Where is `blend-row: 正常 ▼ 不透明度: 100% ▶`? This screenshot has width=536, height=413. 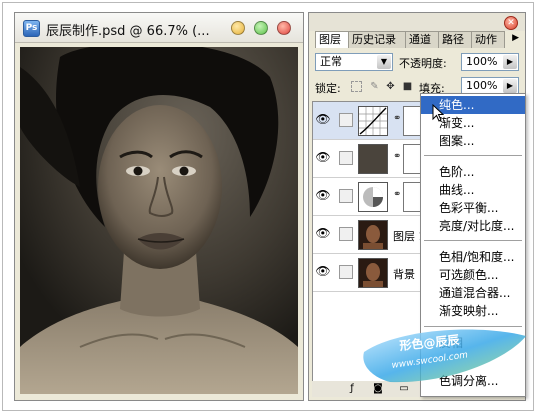 blend-row: 正常 ▼ 不透明度: 100% ▶ is located at coordinates (418, 63).